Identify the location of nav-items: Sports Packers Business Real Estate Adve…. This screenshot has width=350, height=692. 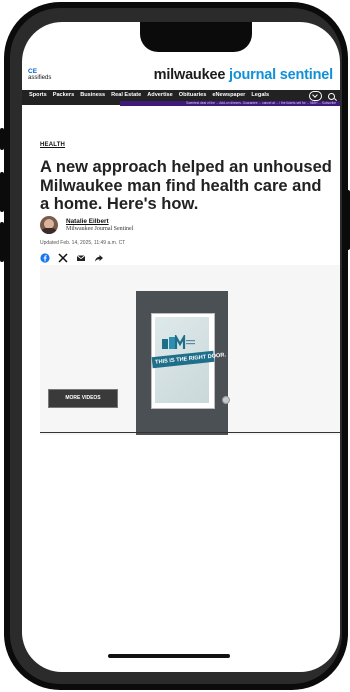
(149, 95).